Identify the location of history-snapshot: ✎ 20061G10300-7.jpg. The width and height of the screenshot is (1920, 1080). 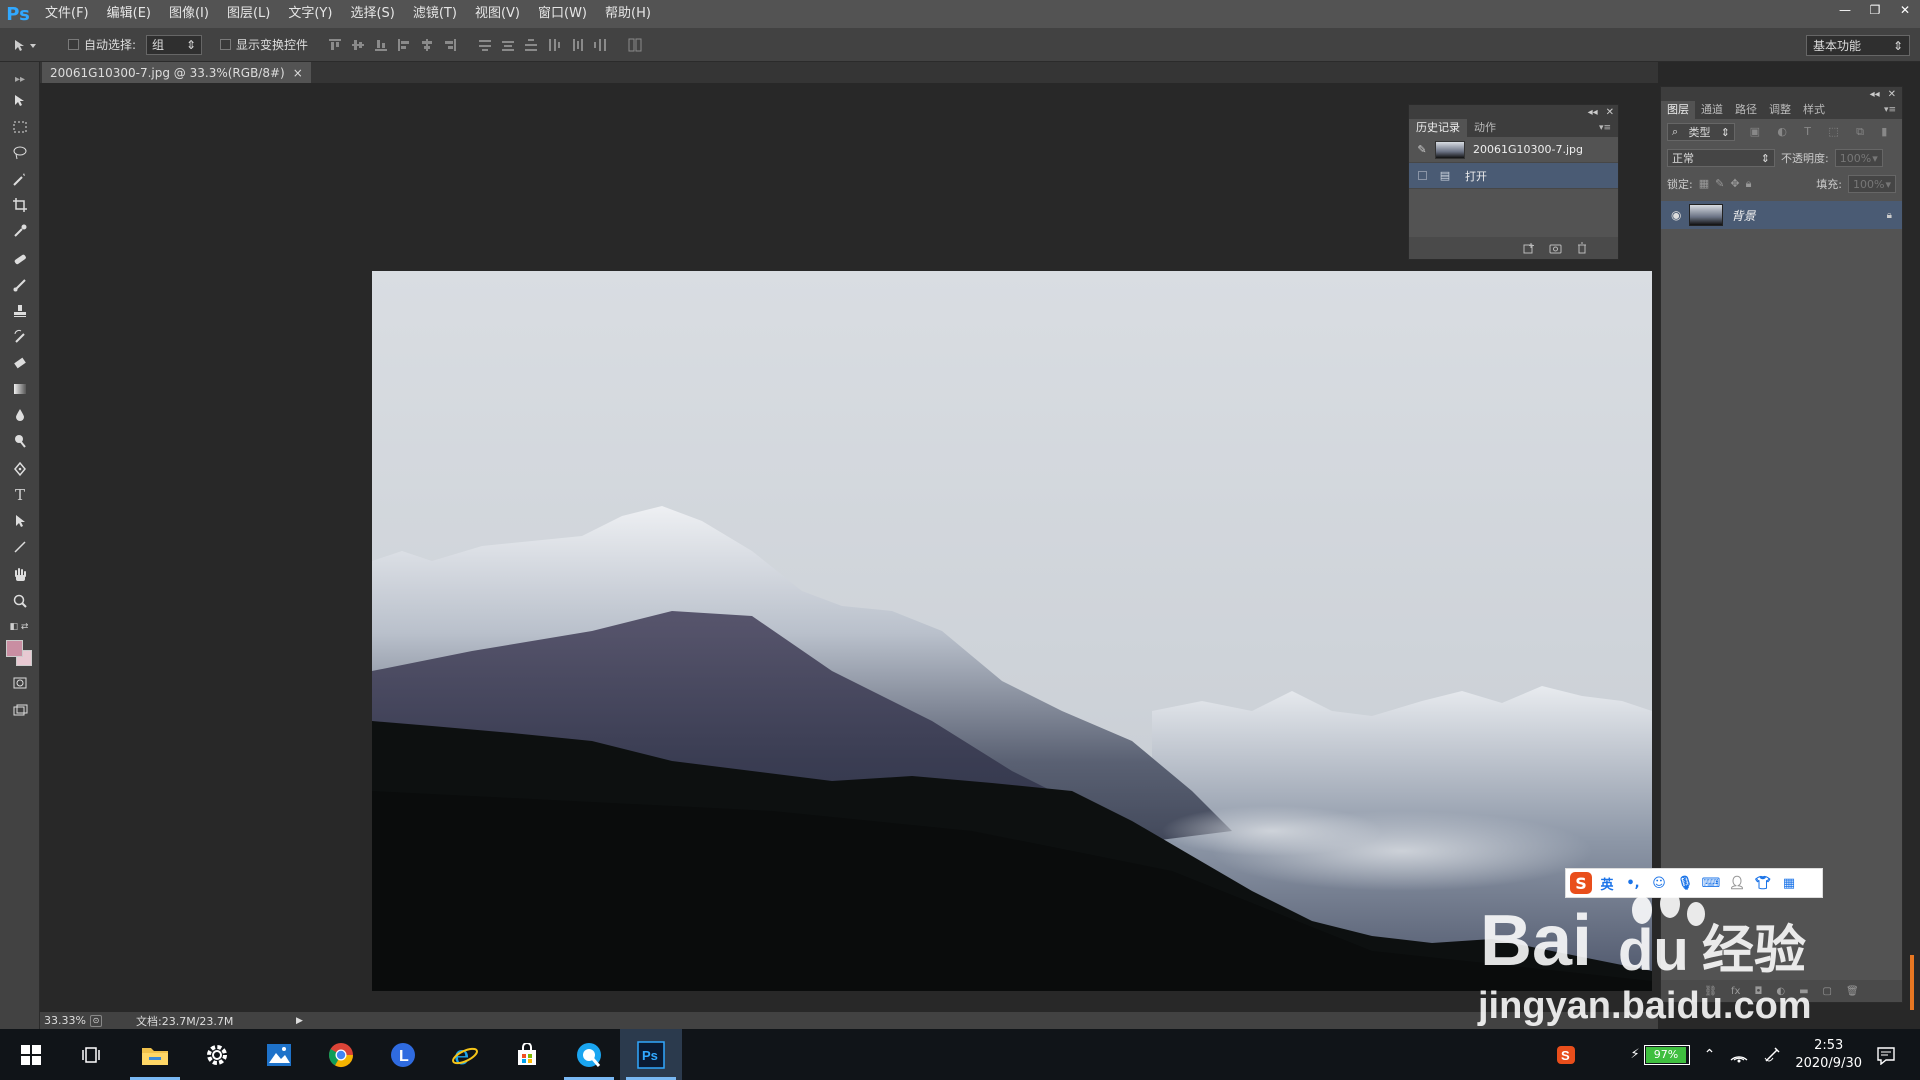
(1513, 150).